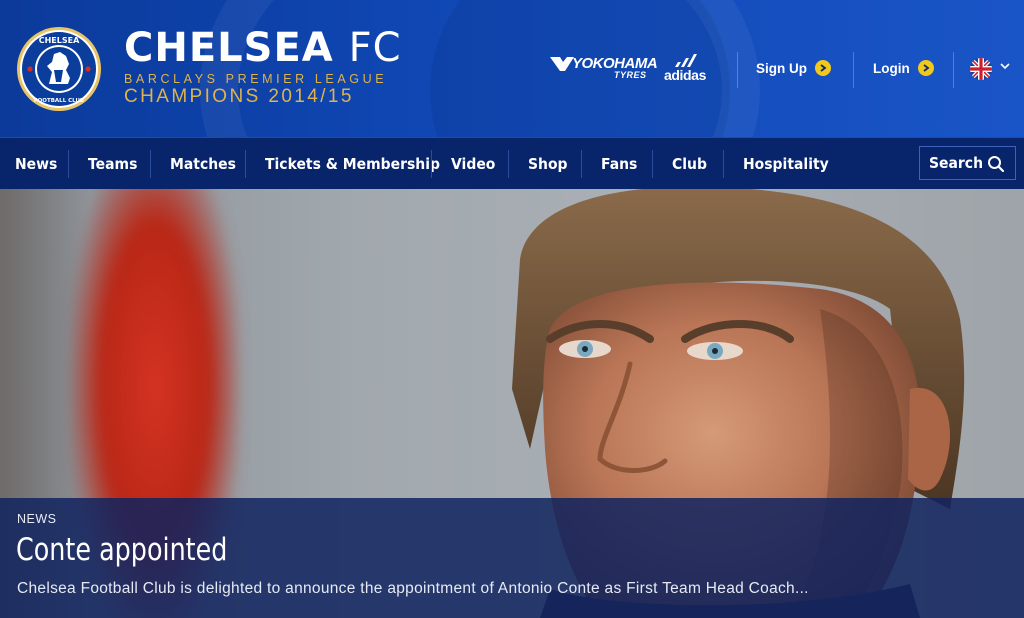 This screenshot has width=1024, height=618. What do you see at coordinates (619, 163) in the screenshot?
I see `nav-item-fans: Fans` at bounding box center [619, 163].